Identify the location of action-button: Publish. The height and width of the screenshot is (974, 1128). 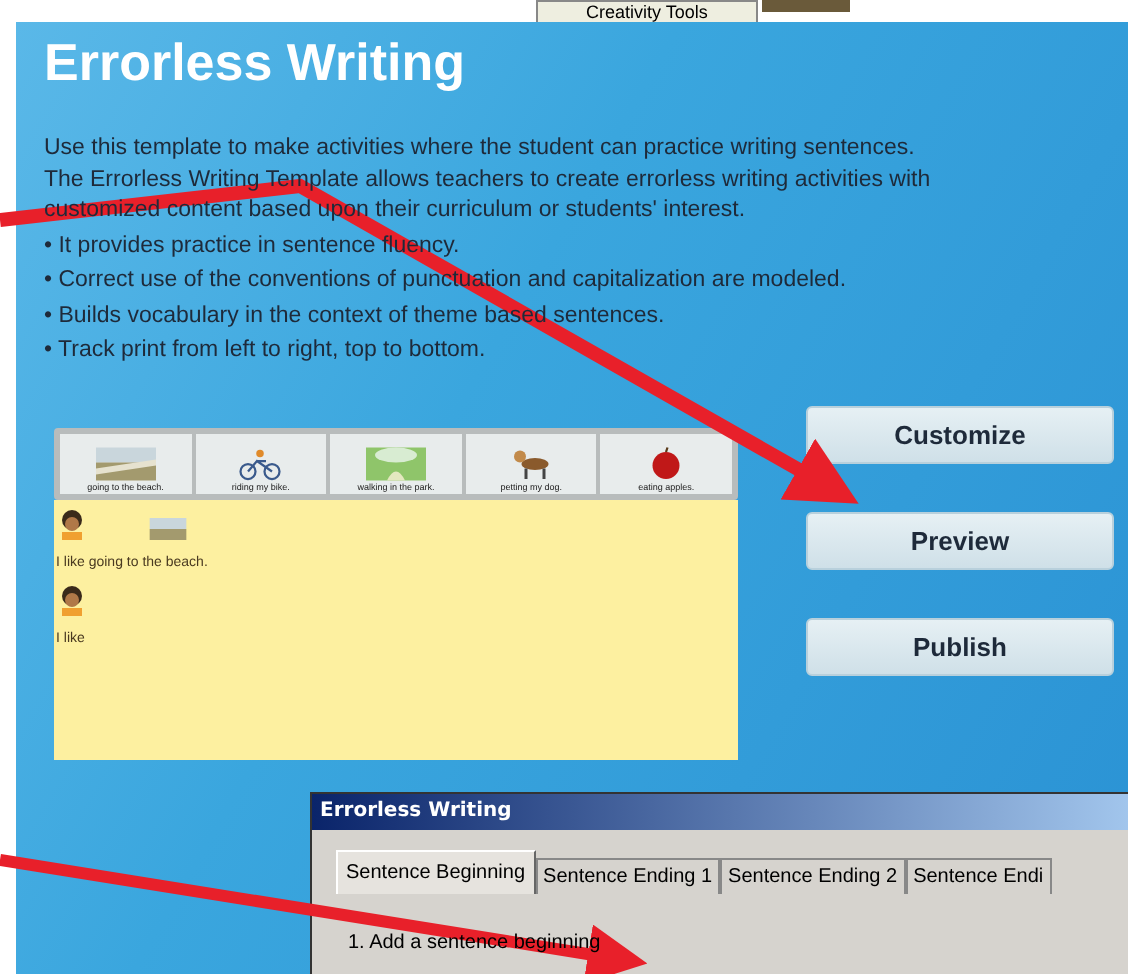
(960, 646).